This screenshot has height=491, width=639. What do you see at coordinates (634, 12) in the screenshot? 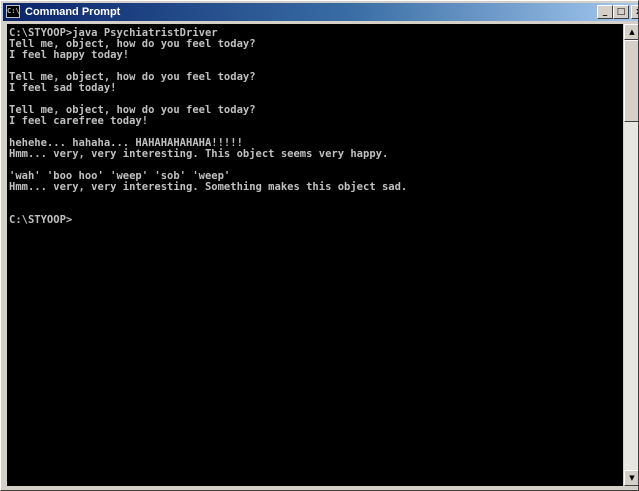
I see `close-button: x` at bounding box center [634, 12].